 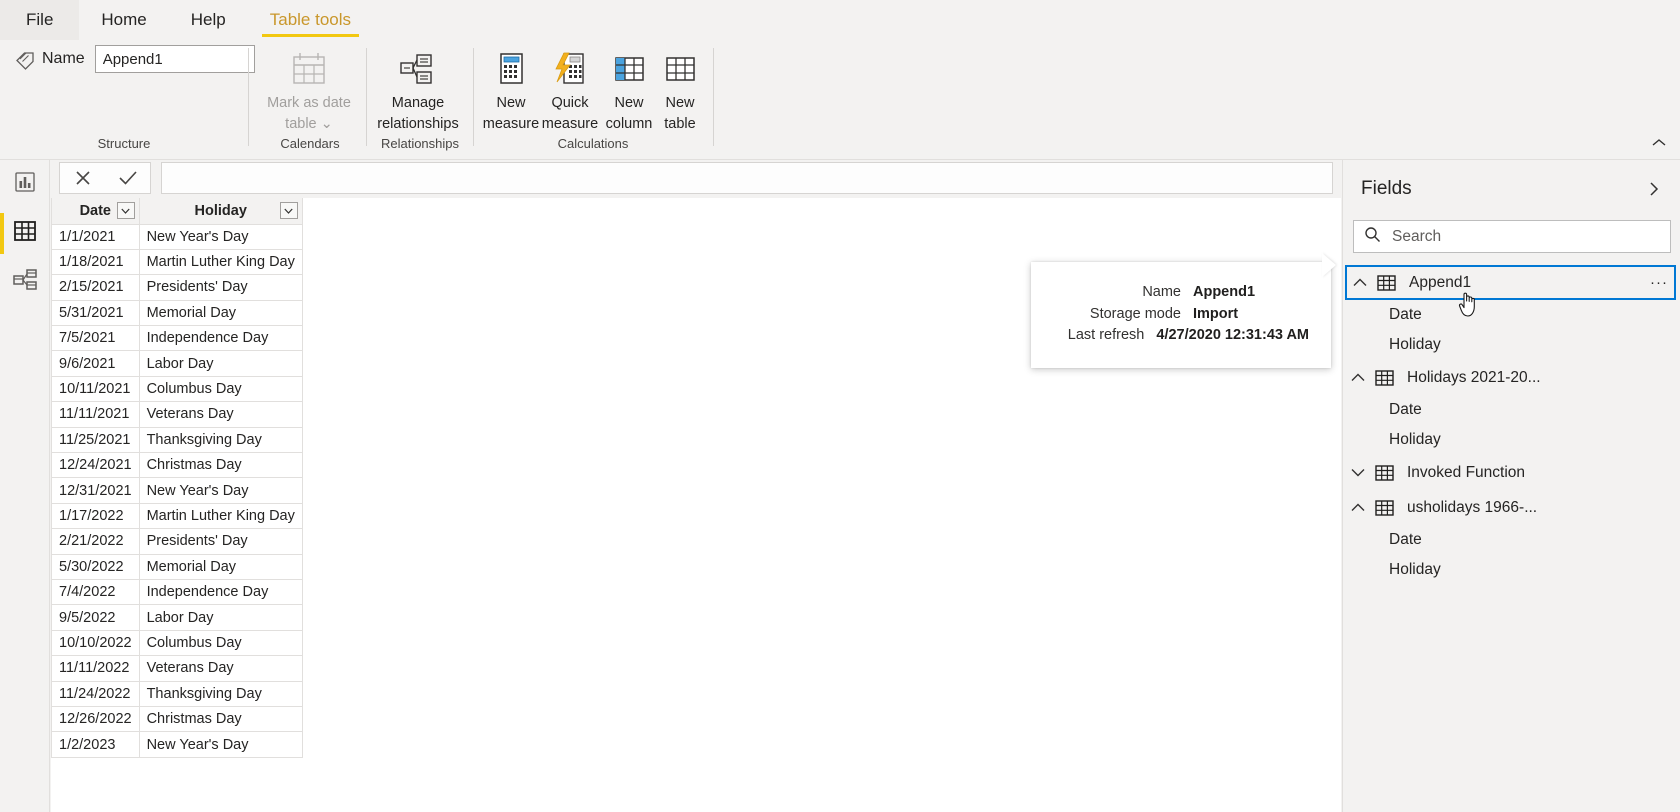 I want to click on table-row: 9/5/2022 Labor Day, so click(x=177, y=617).